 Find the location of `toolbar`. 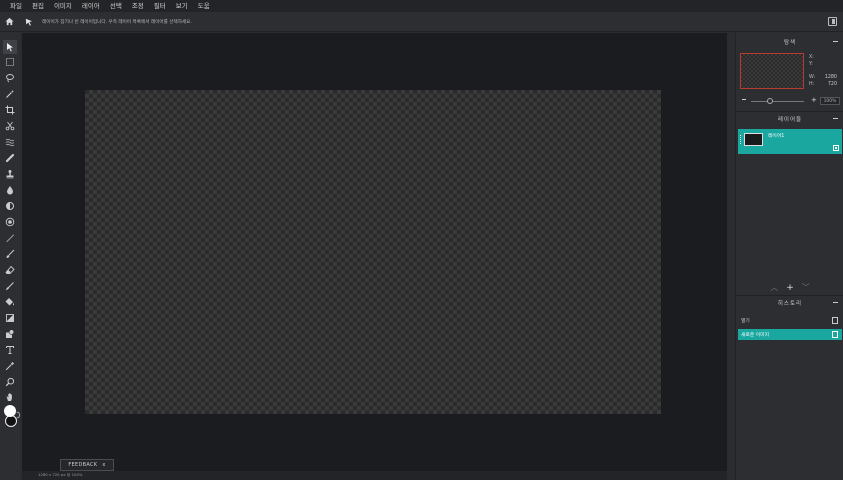

toolbar is located at coordinates (10, 256).